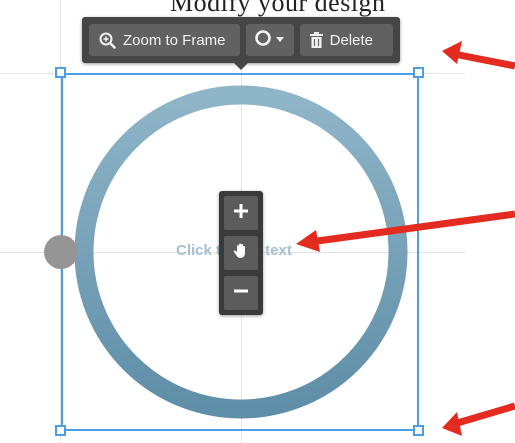  What do you see at coordinates (174, 40) in the screenshot?
I see `zoom-to-frame-label: Zoom to Frame` at bounding box center [174, 40].